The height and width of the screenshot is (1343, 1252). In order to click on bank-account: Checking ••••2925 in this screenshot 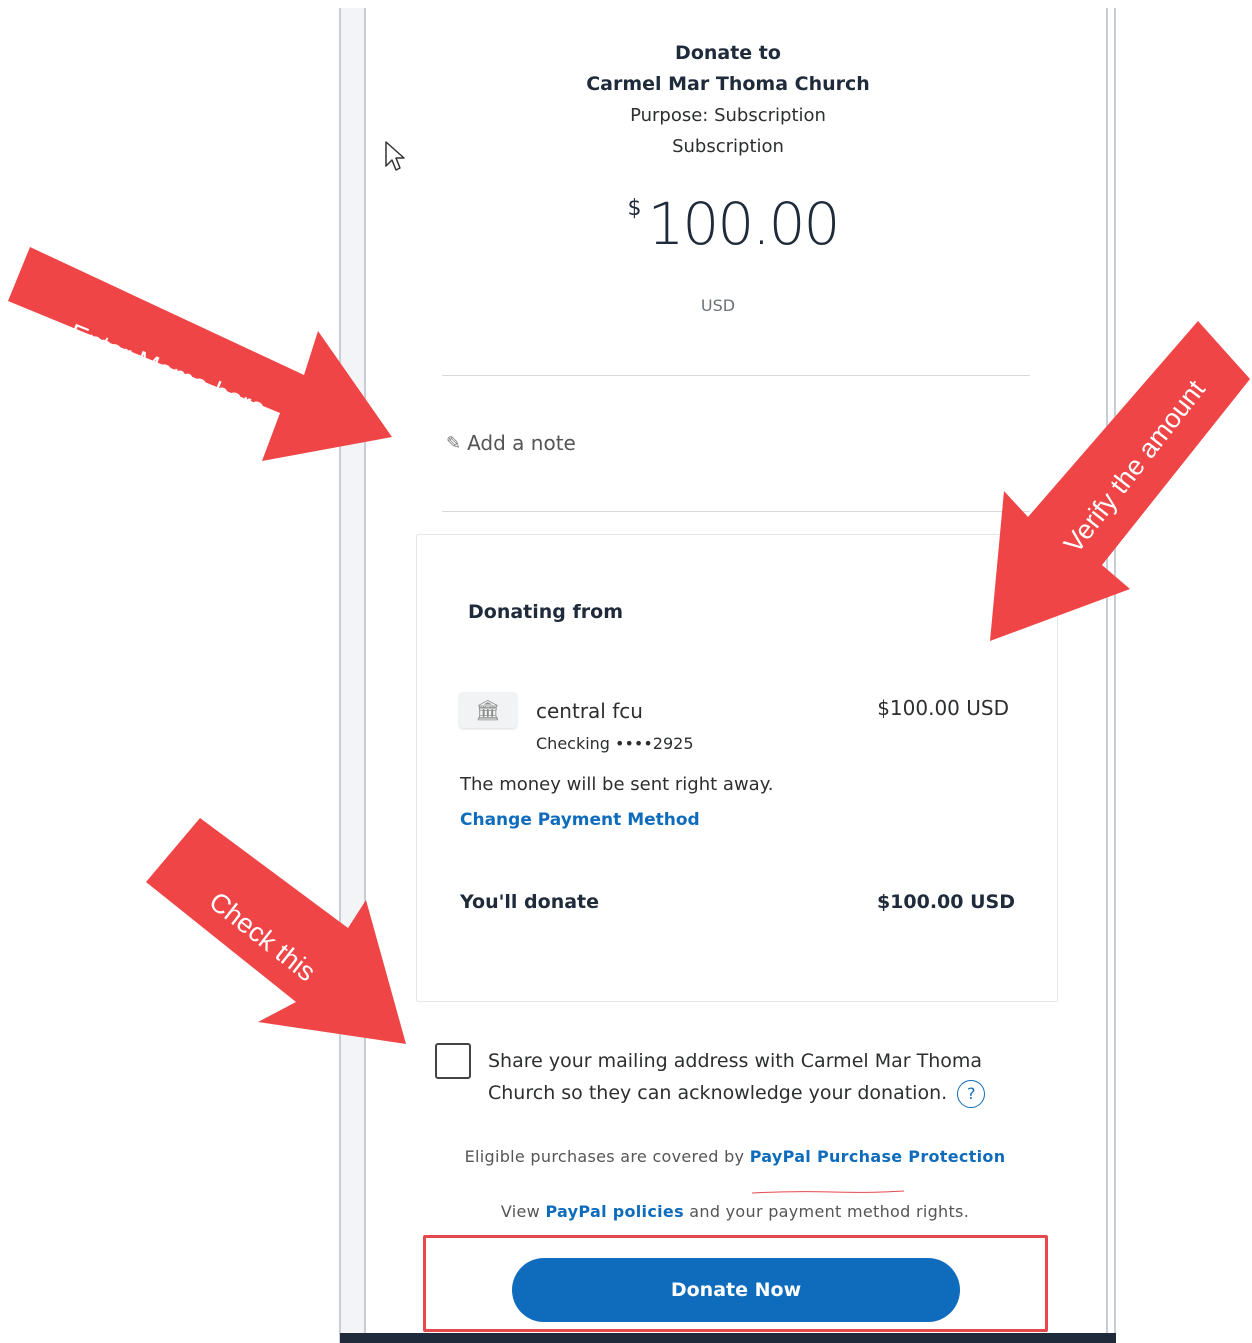, I will do `click(615, 743)`.